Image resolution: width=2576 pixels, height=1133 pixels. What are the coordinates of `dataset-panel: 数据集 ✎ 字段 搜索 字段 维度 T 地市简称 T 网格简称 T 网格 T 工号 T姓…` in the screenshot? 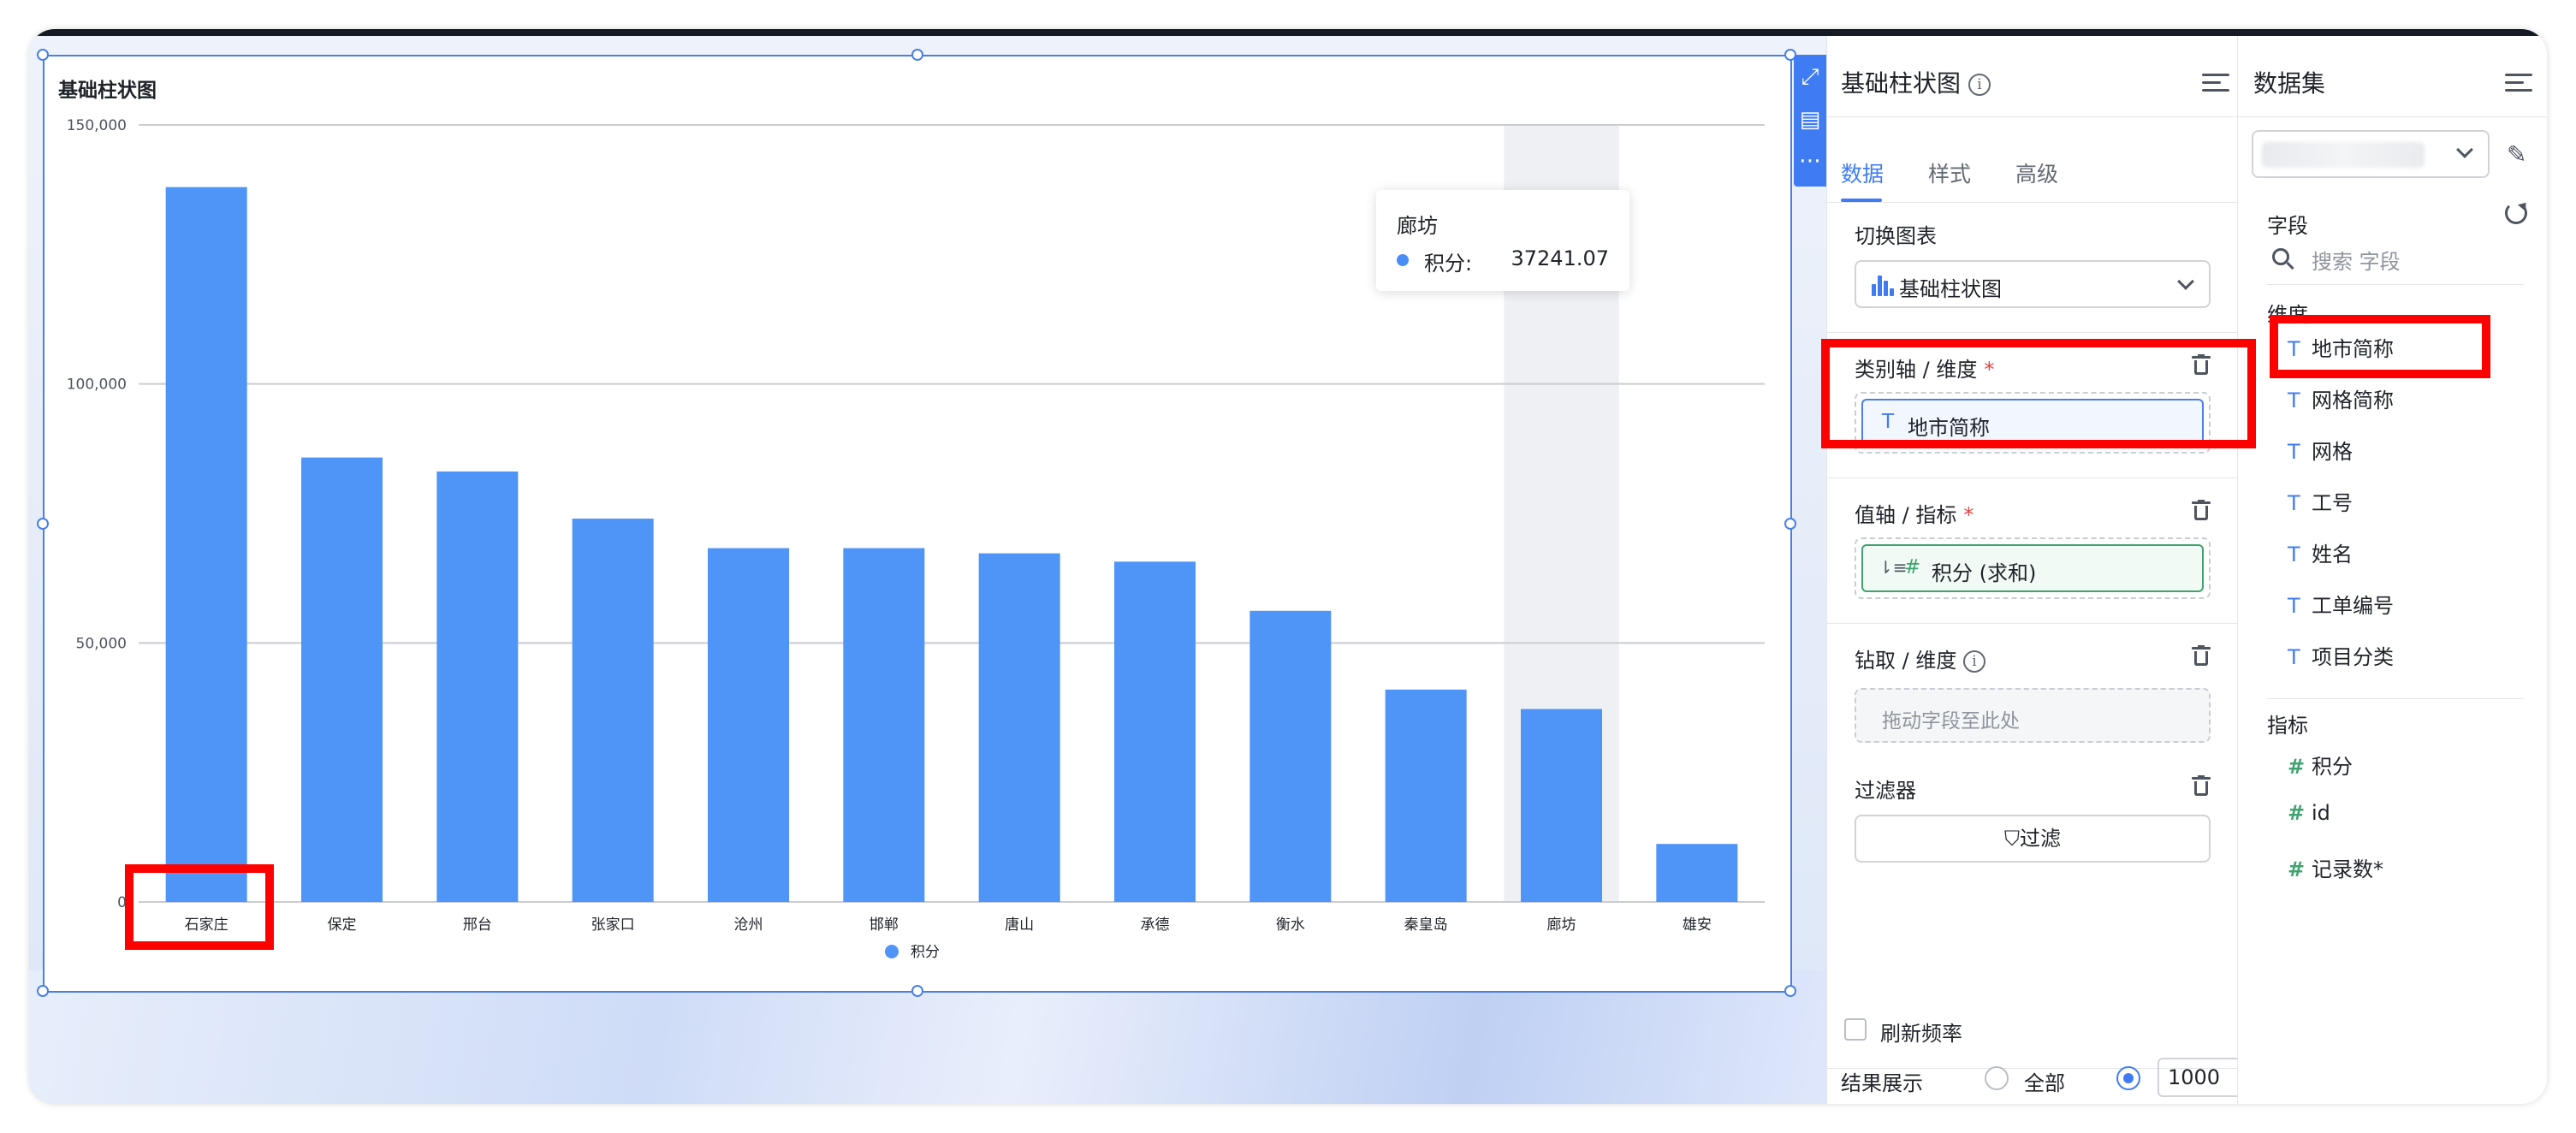 It's located at (2392, 570).